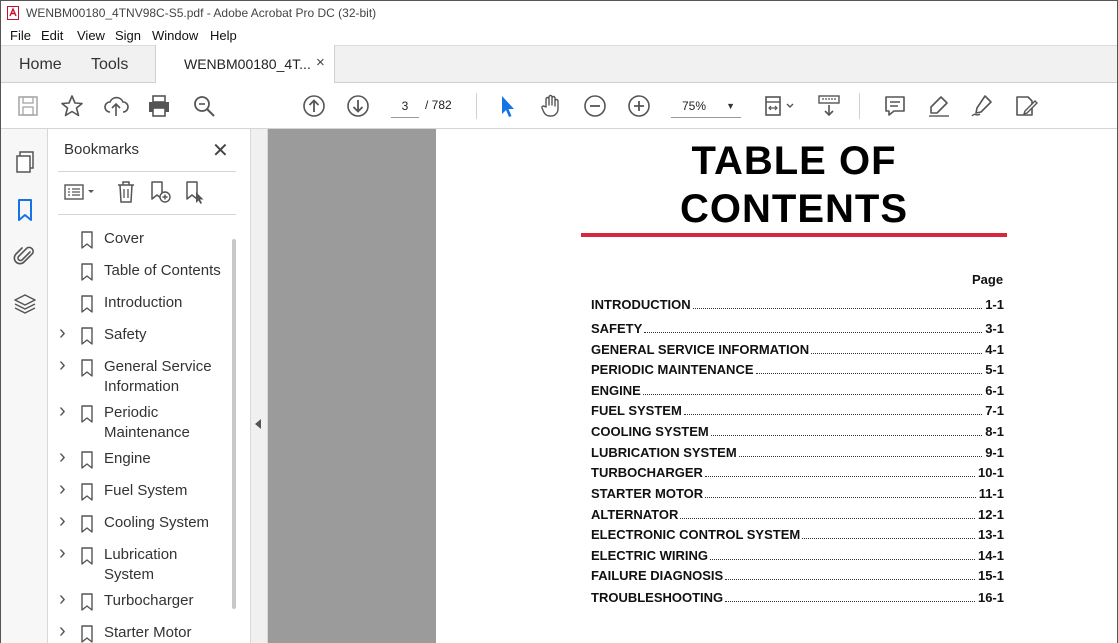  Describe the element at coordinates (159, 106) in the screenshot. I see `print-icon` at that location.